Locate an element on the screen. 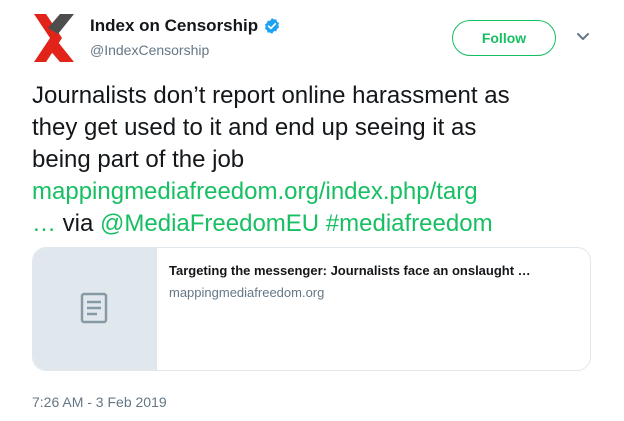 Image resolution: width=624 pixels, height=421 pixels. article-link: mappingmediafreedom.org/index.php/targ is located at coordinates (255, 191).